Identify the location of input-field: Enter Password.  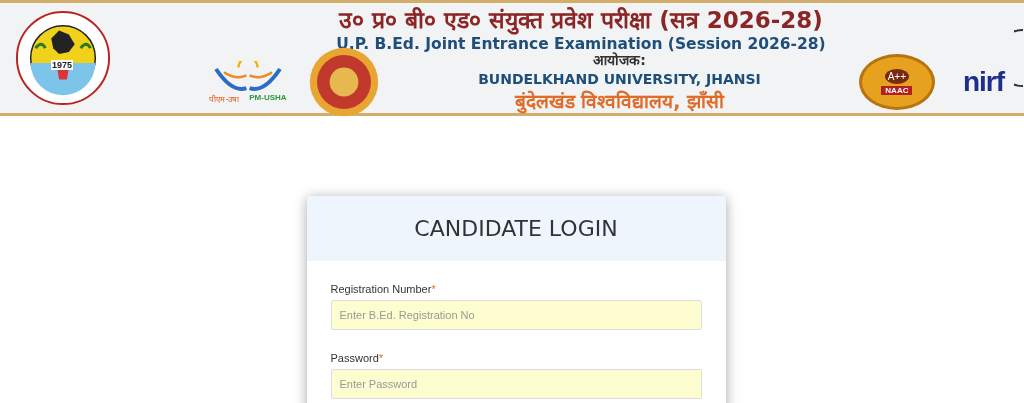
(516, 384).